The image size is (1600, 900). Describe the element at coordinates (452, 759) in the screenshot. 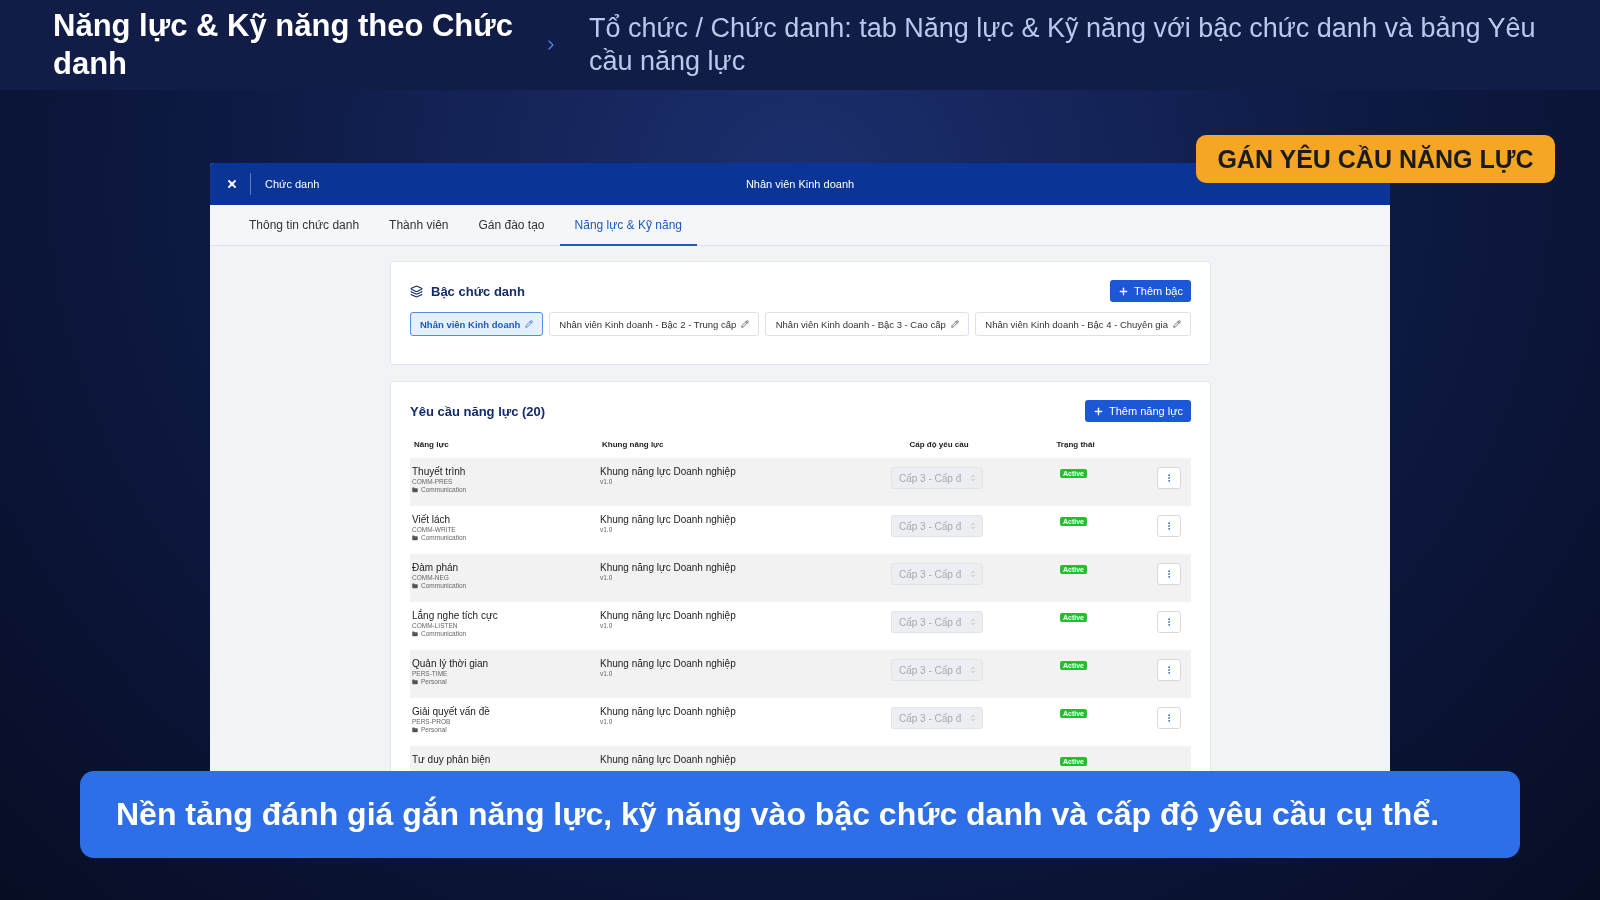

I see `competency-name: Tư duy phản biện` at that location.